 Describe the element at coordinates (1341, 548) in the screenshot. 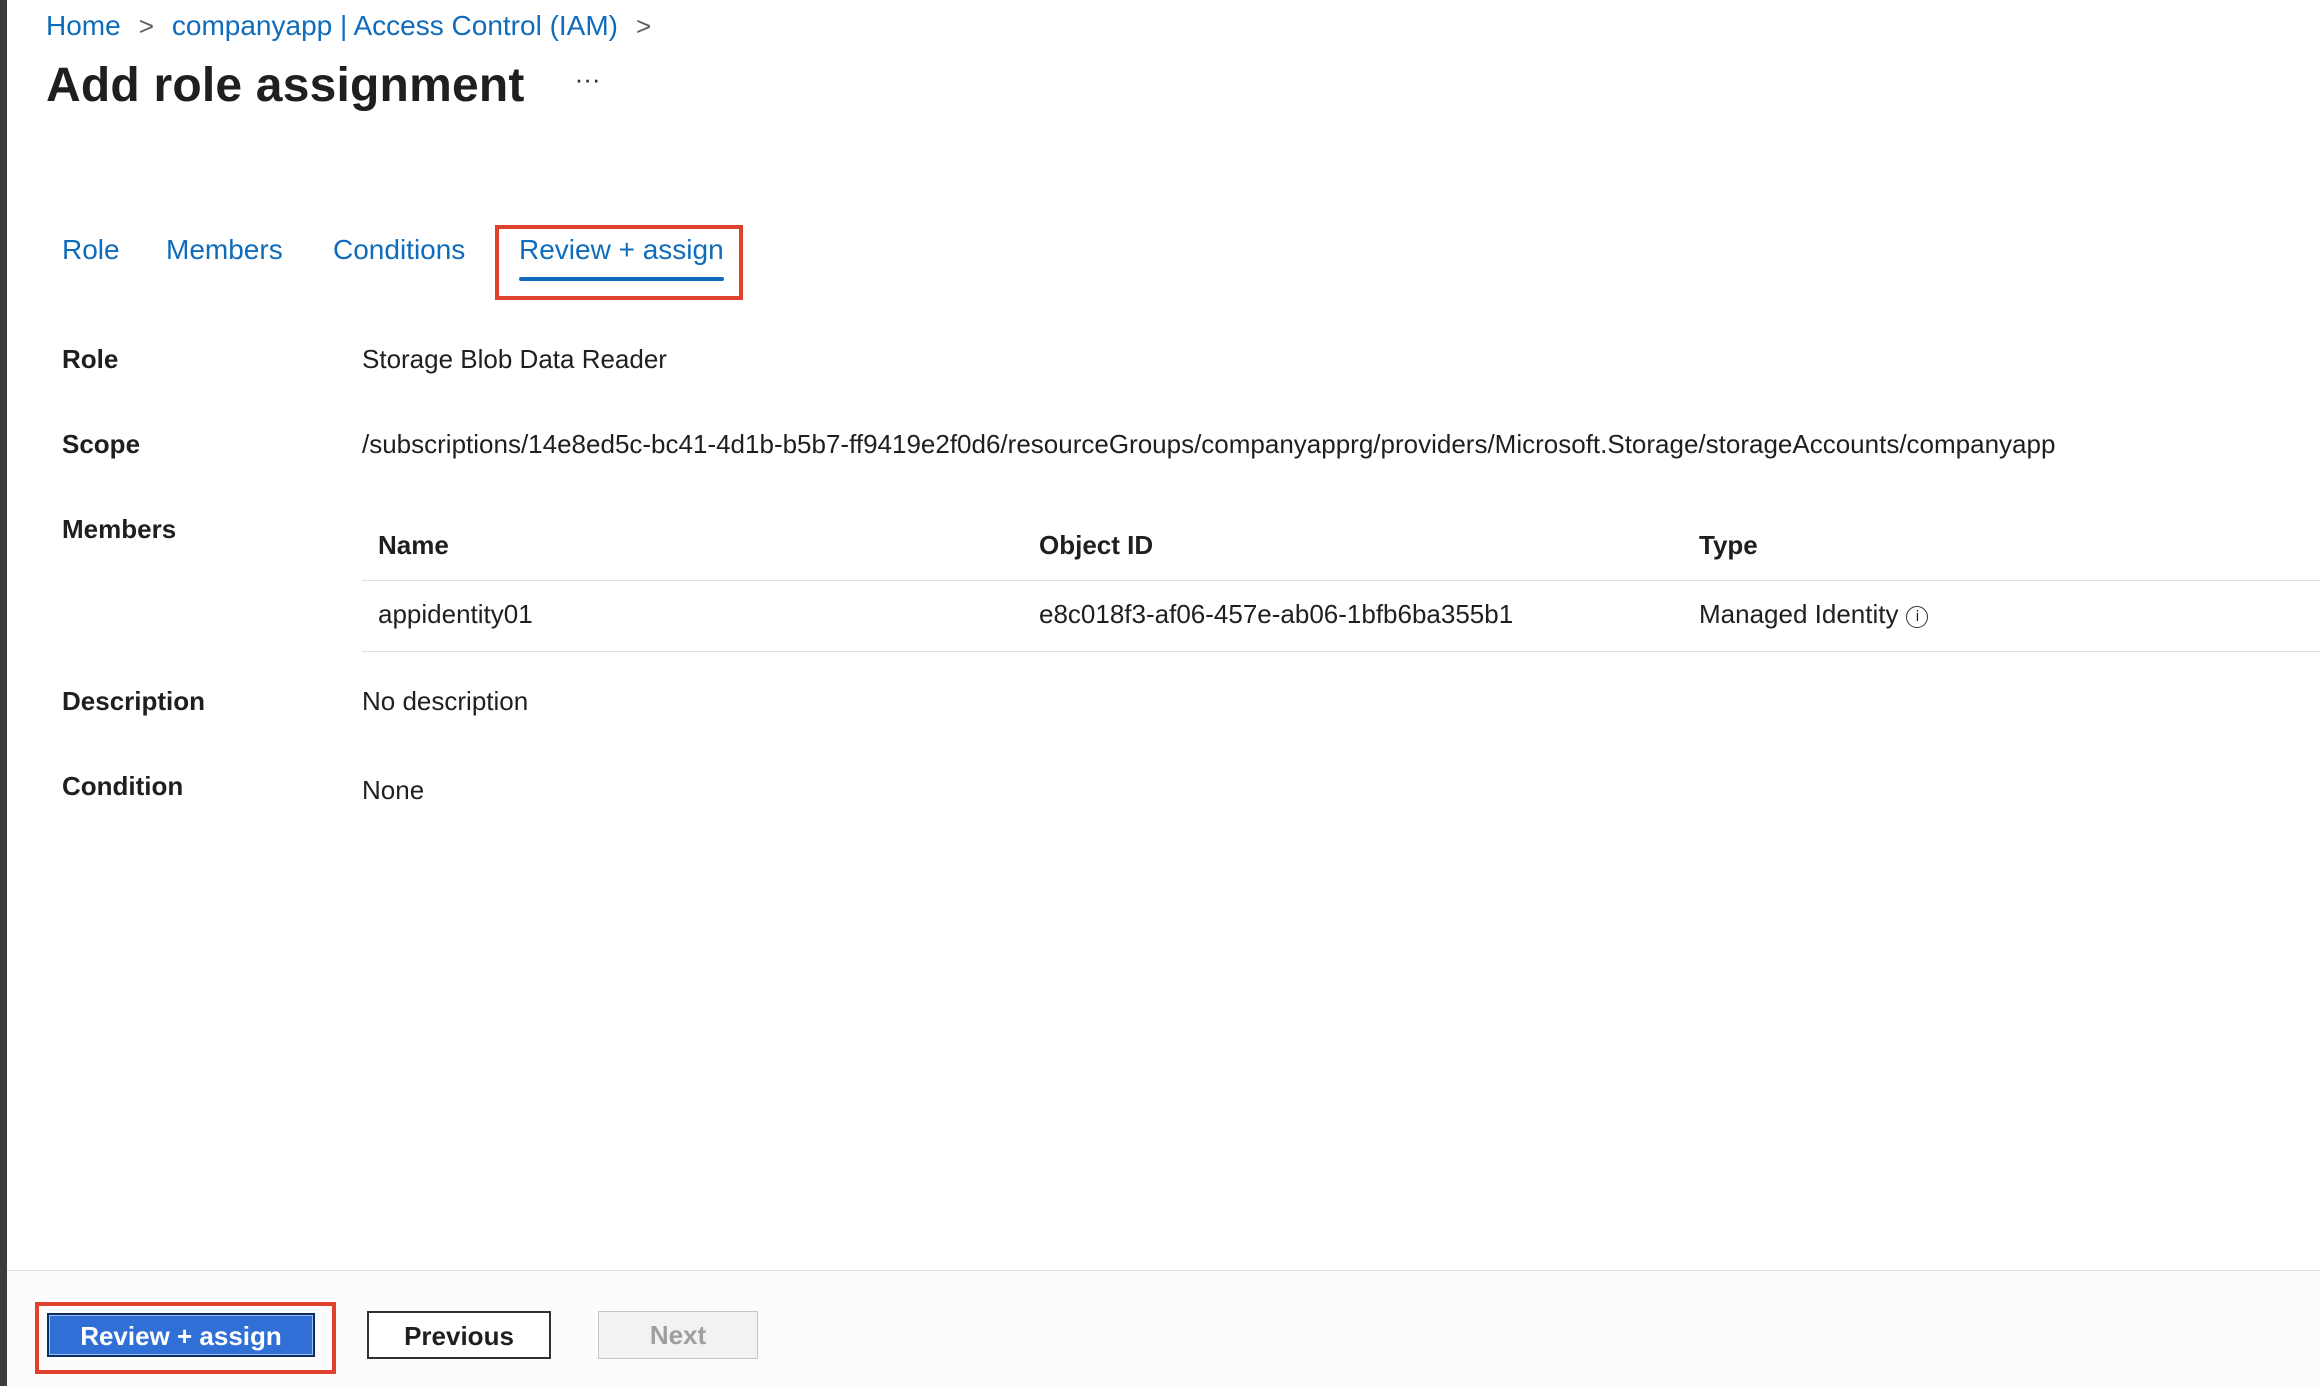

I see `table-header: Name Object ID Type` at that location.